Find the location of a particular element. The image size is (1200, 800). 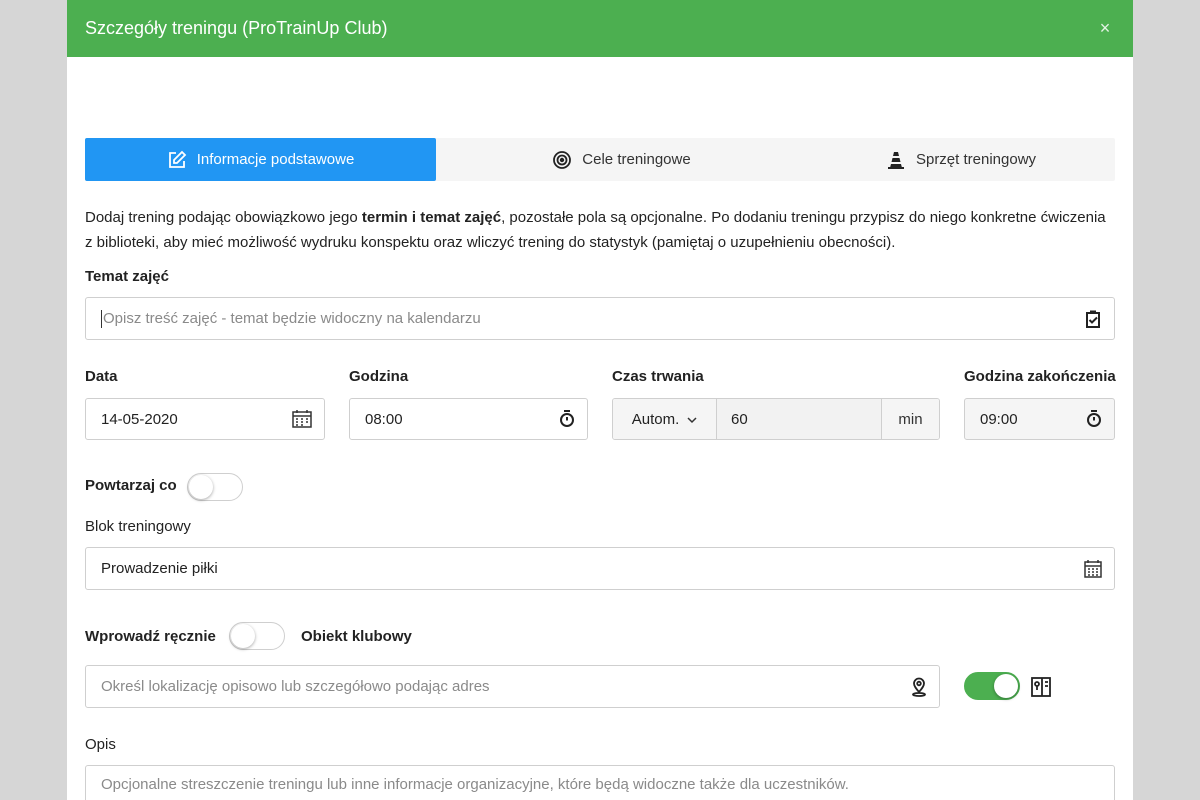

repeat-toggle is located at coordinates (215, 487).